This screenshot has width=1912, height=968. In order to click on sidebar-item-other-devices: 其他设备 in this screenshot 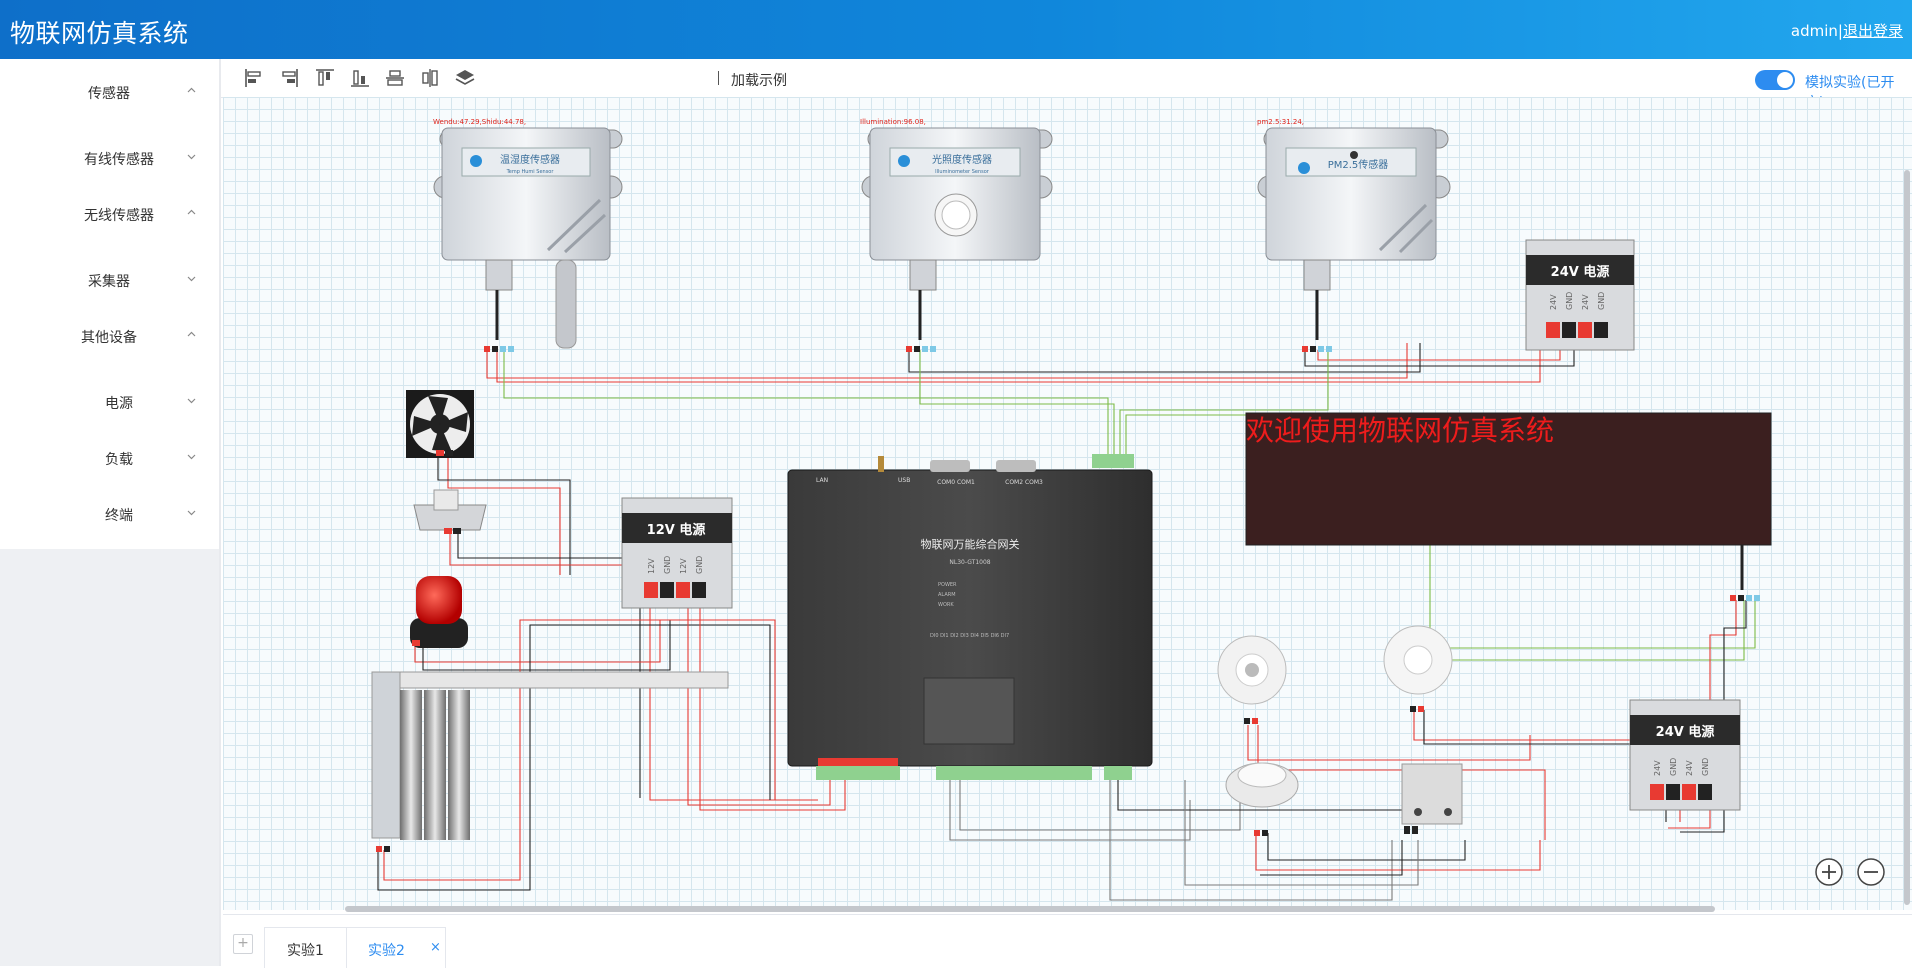, I will do `click(109, 336)`.